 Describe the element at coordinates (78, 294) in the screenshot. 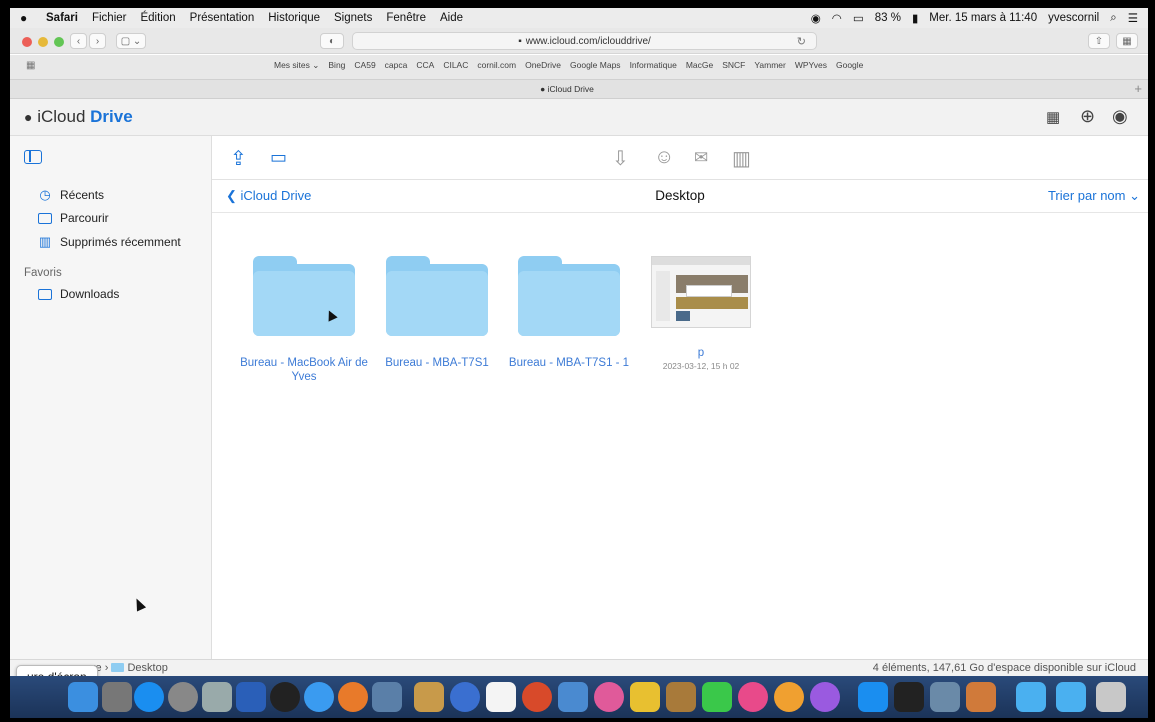

I see `sidebar-item-downloads: Downloads` at that location.